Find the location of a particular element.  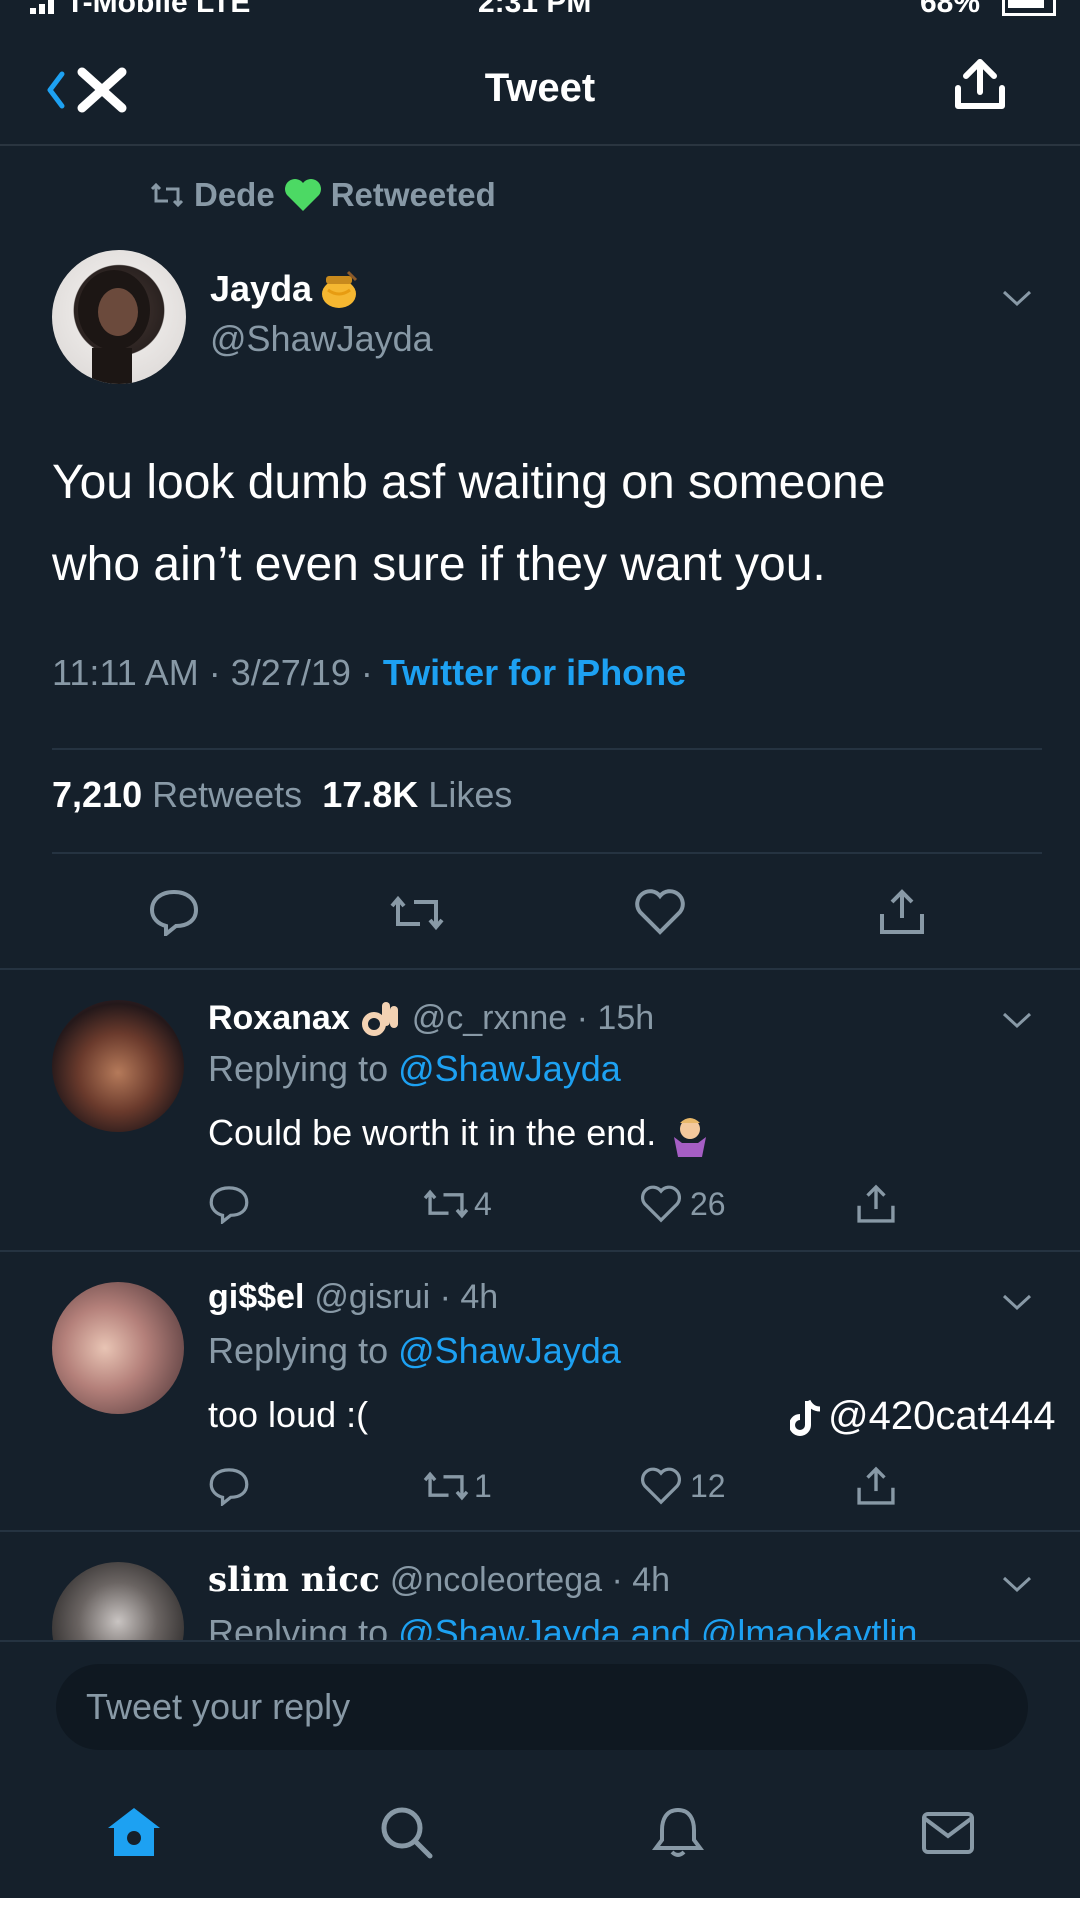

reply-author-name: Roxanax is located at coordinates (279, 1017).